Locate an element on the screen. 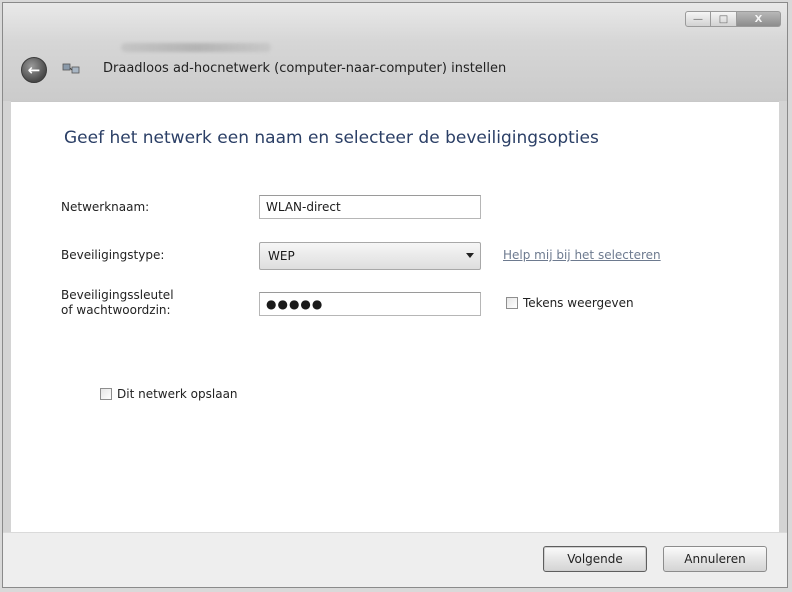  window-controls: — □ X is located at coordinates (733, 20).